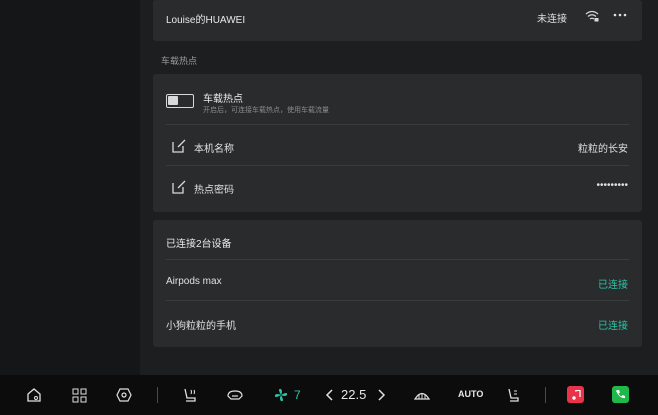 This screenshot has height=415, width=658. What do you see at coordinates (194, 281) in the screenshot?
I see `device-item-name: Airpods max` at bounding box center [194, 281].